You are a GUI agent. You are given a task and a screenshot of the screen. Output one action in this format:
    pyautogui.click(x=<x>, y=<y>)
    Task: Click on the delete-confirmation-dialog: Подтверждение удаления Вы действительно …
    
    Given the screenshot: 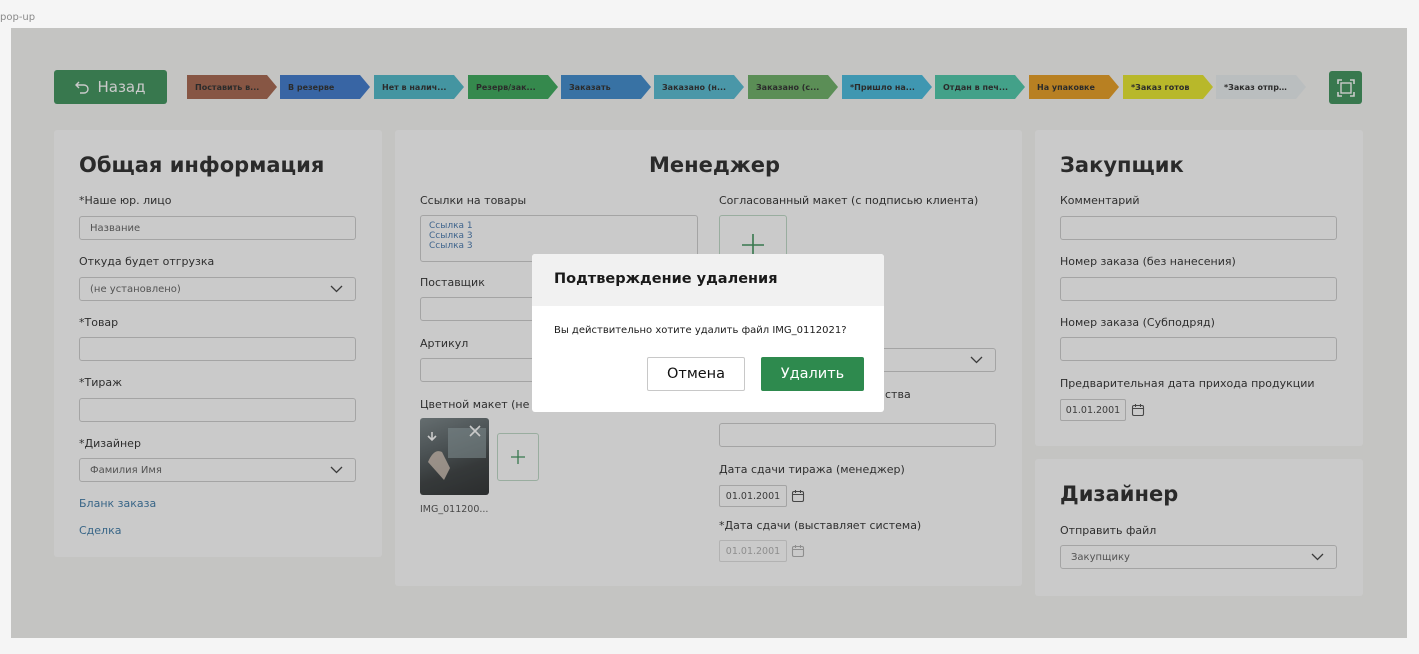 What is the action you would take?
    pyautogui.click(x=708, y=333)
    